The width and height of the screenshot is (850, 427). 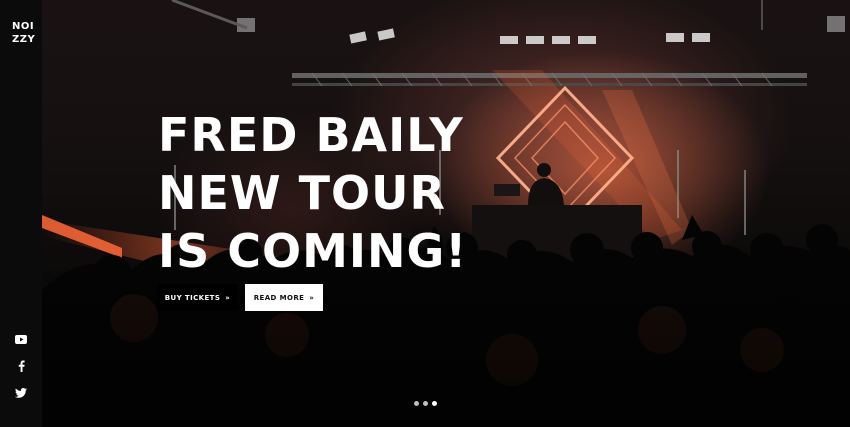 I want to click on site-logo: NOI ZZY, so click(x=23, y=33).